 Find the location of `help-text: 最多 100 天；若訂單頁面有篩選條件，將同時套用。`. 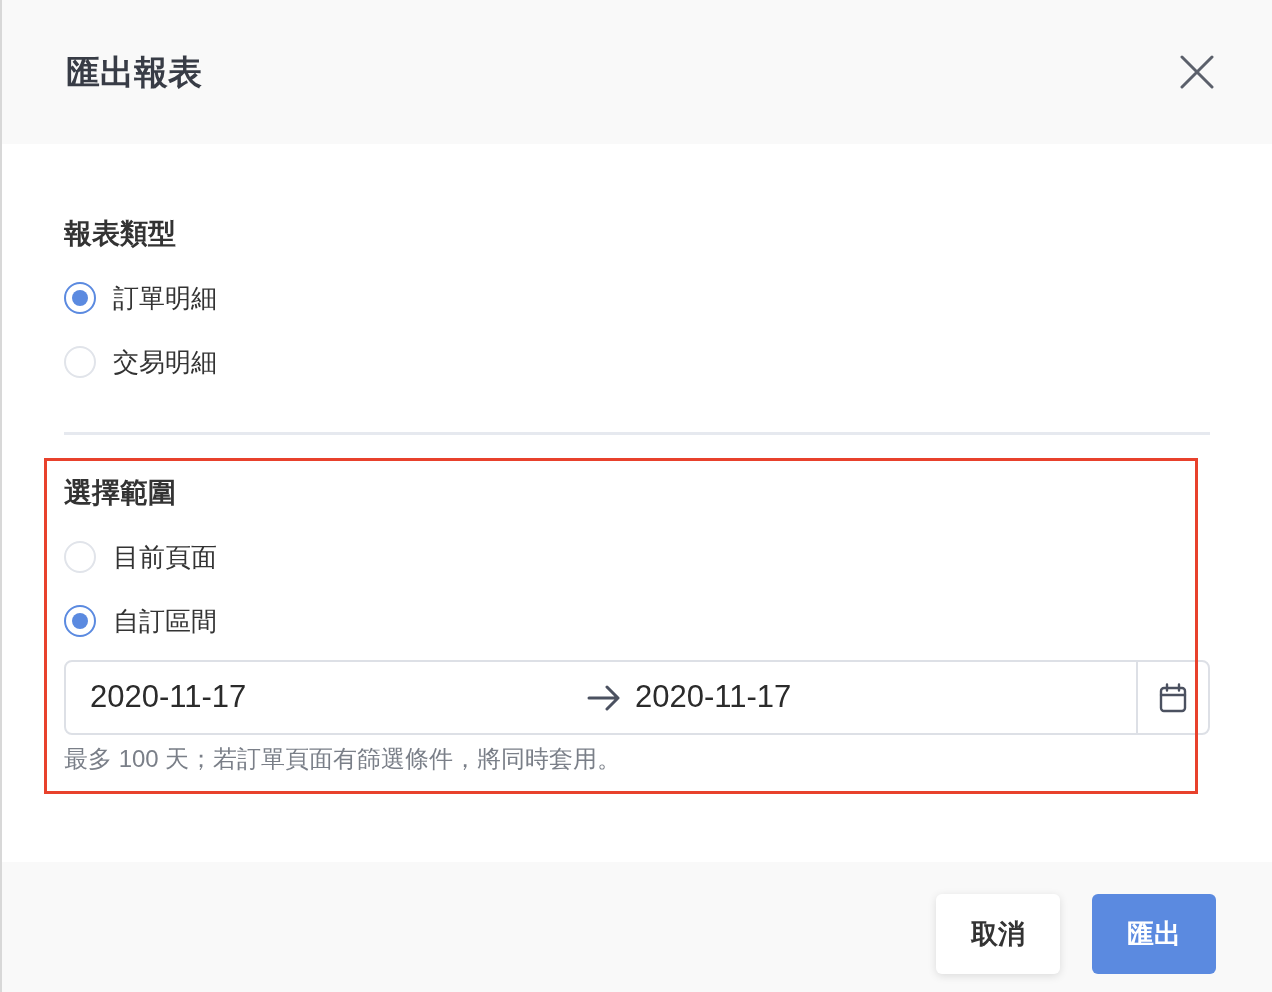

help-text: 最多 100 天；若訂單頁面有篩選條件，將同時套用。 is located at coordinates (343, 759).